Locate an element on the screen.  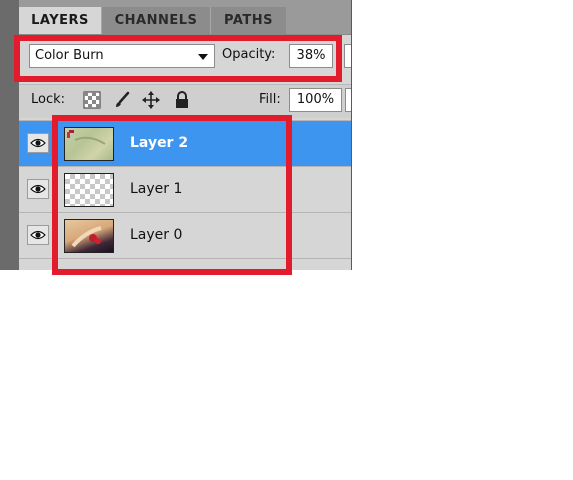
left-dark-strip is located at coordinates (9, 135).